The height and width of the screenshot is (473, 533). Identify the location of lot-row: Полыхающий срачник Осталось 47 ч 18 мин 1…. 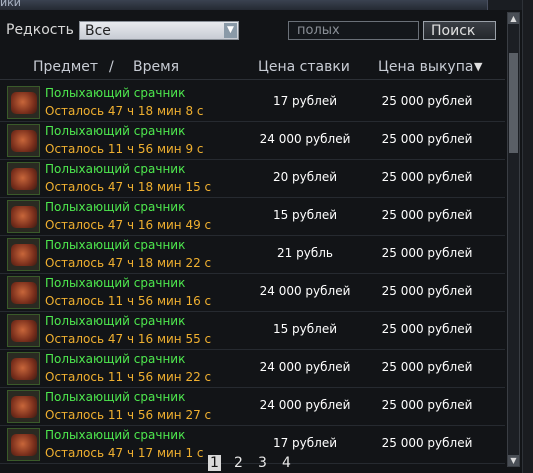
(252, 179).